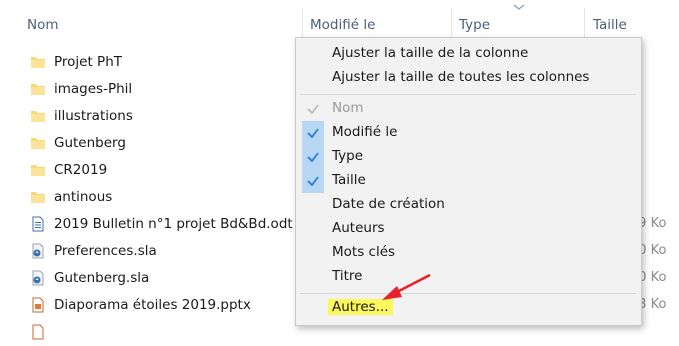 This screenshot has width=679, height=346. Describe the element at coordinates (468, 205) in the screenshot. I see `menu-item-column-date-creation: Date de création` at that location.